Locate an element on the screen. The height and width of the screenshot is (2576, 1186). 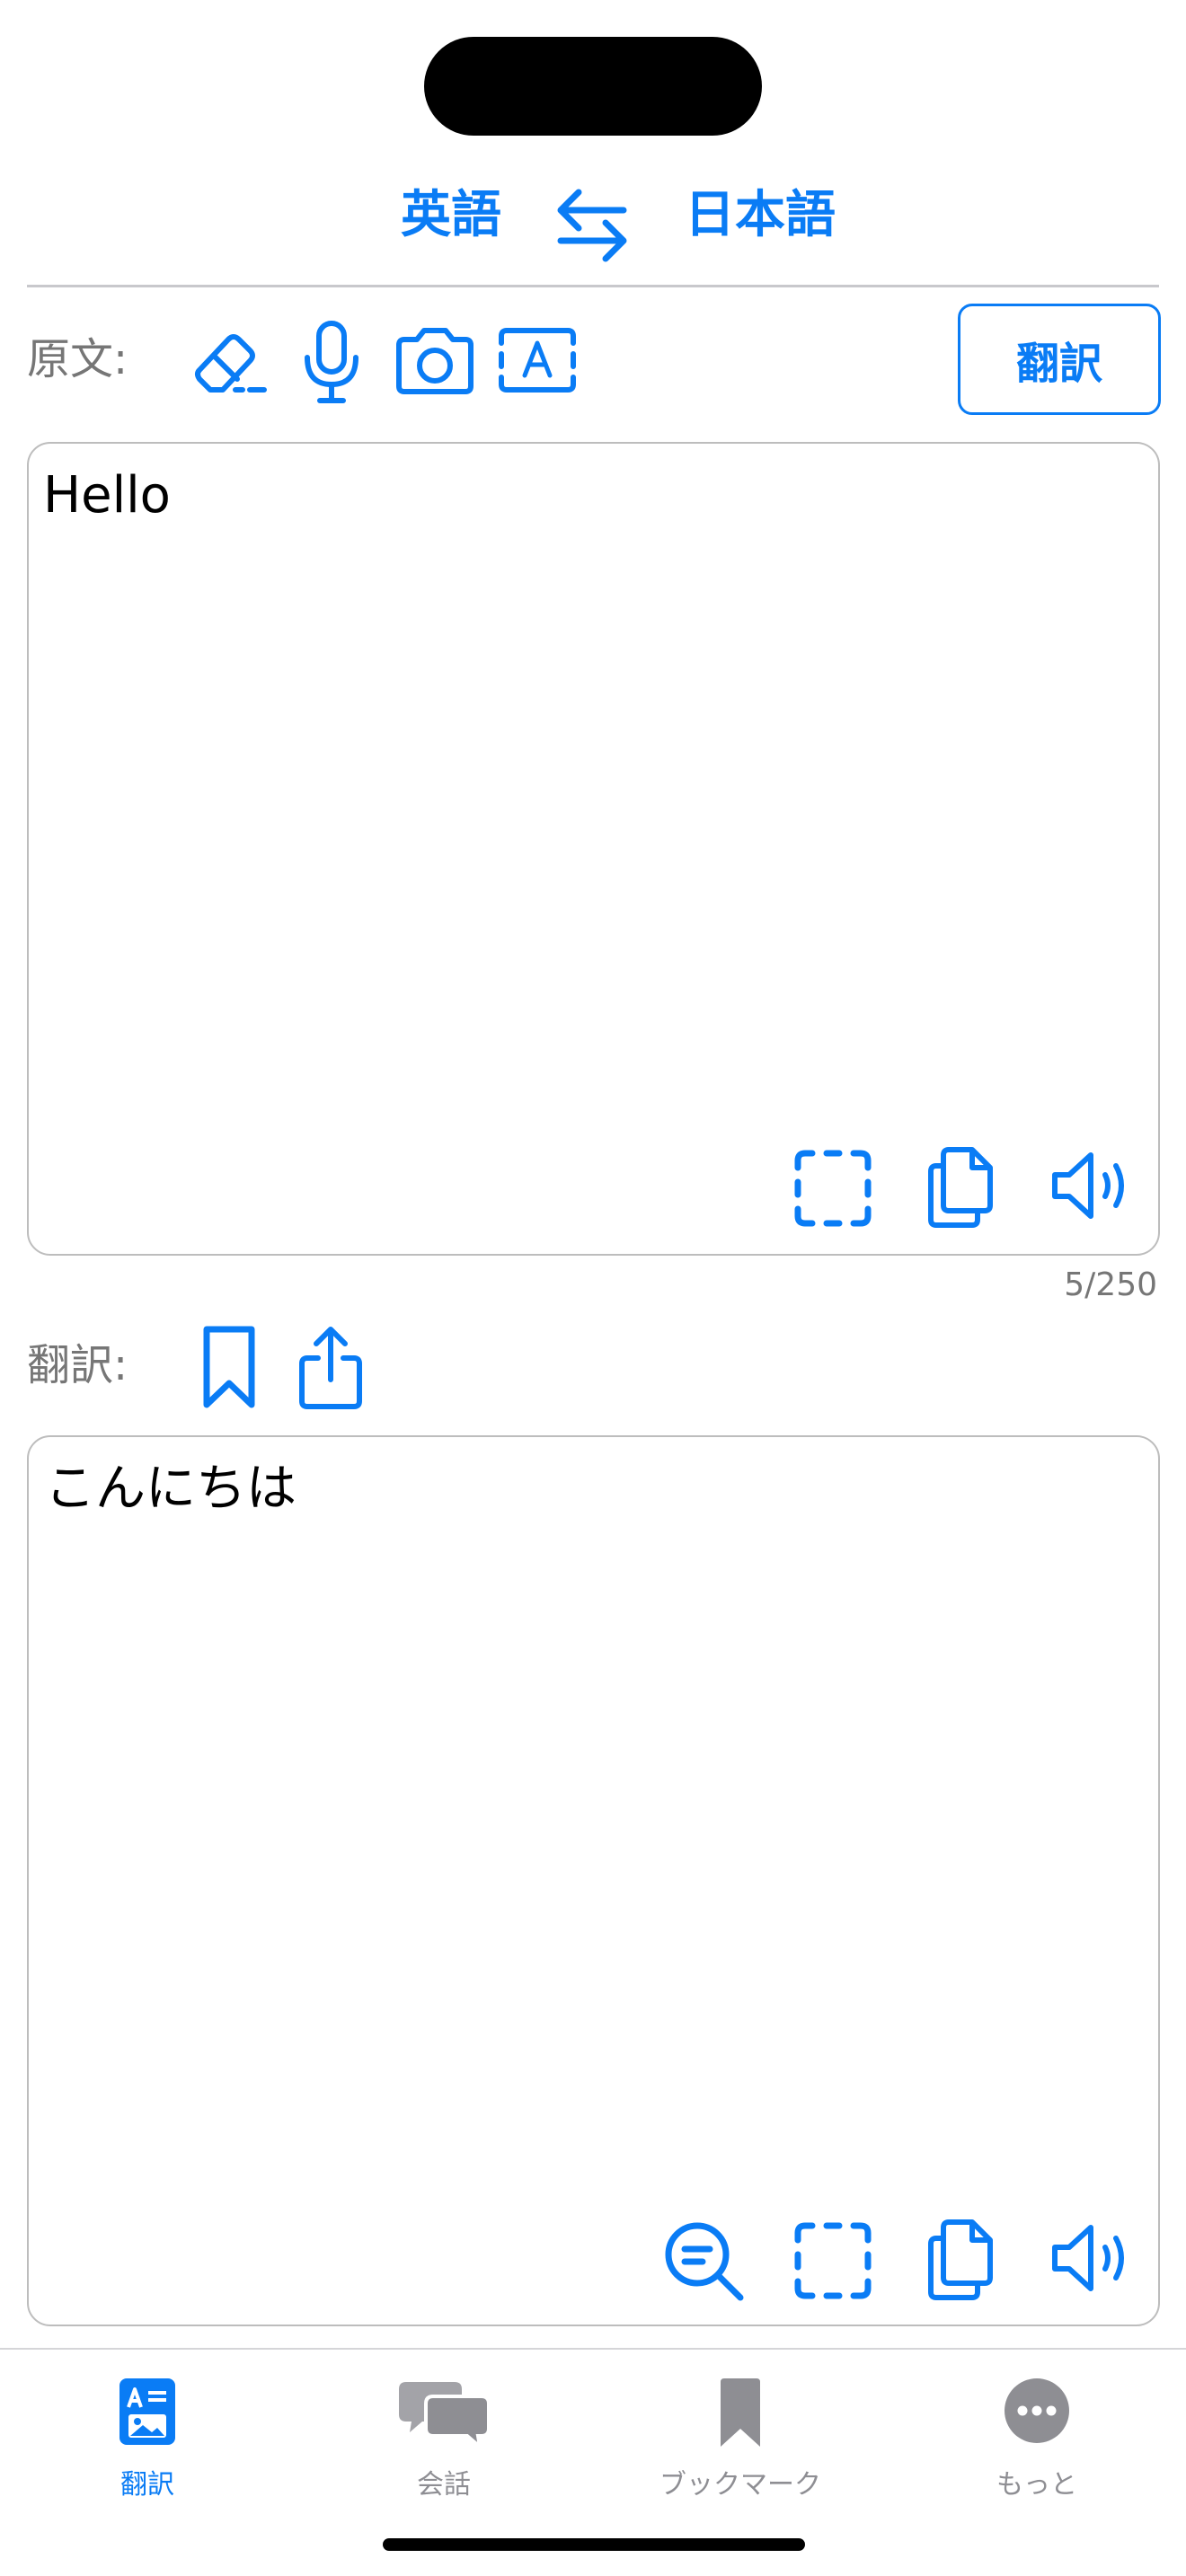
tab-conversation: 会話 is located at coordinates (444, 2434).